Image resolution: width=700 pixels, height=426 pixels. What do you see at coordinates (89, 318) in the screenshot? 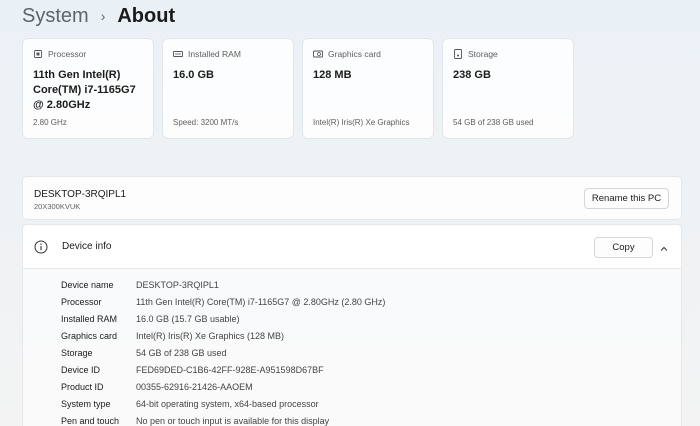
I see `spec-key: Installed RAM` at bounding box center [89, 318].